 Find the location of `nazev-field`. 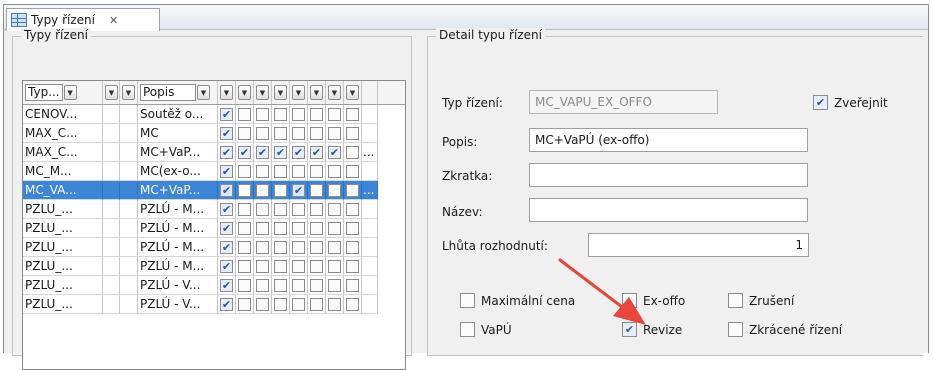

nazev-field is located at coordinates (668, 210).